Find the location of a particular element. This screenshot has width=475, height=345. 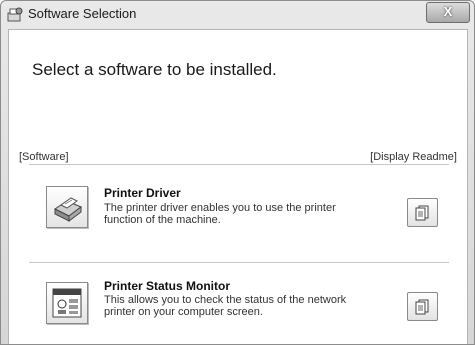

readme-button-printer-driver is located at coordinates (422, 212).